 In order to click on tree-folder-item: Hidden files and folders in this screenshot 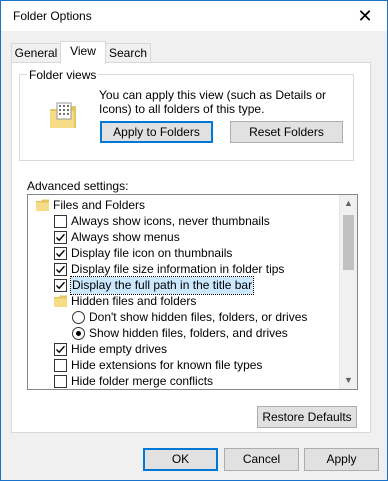, I will do `click(184, 301)`.